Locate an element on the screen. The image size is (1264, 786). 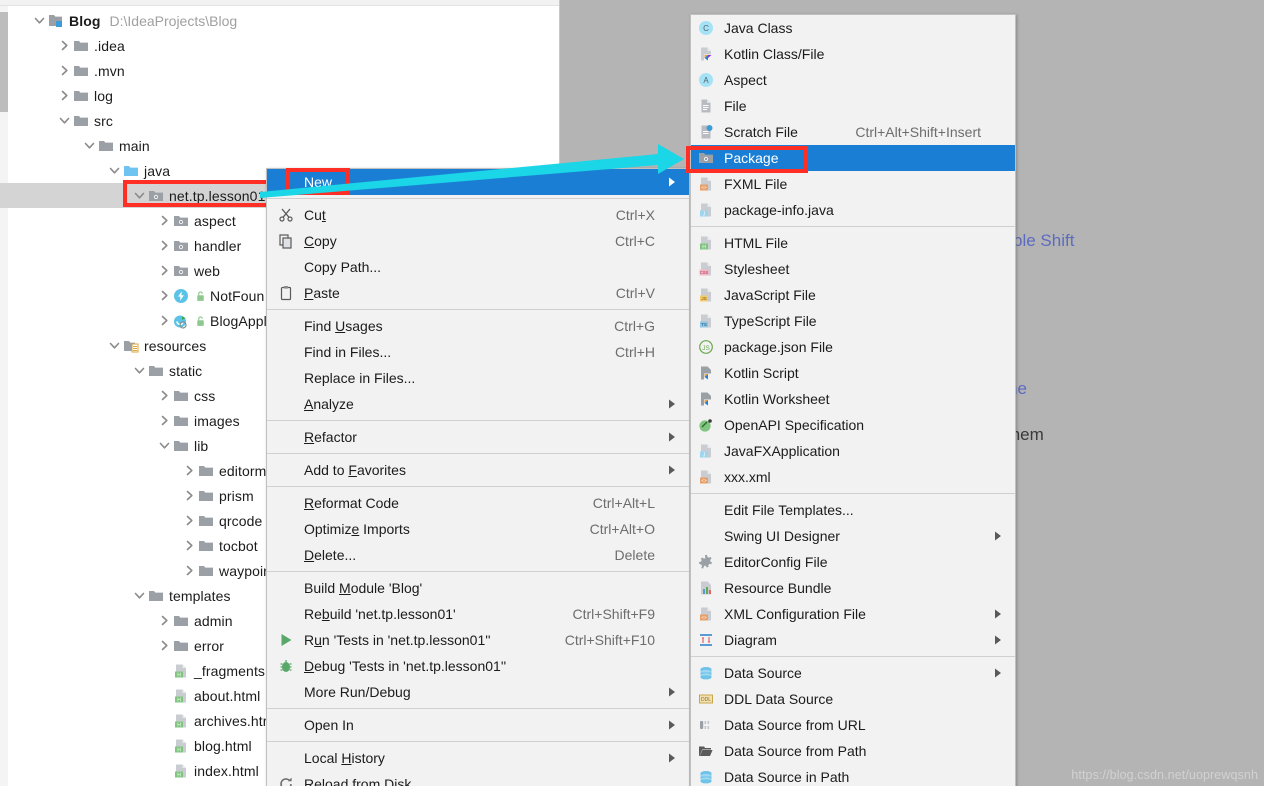
menu-item-debug-tests-in-net-tp-lesson01: Debug 'Tests in 'net.tp.lesson01'' is located at coordinates (478, 666).